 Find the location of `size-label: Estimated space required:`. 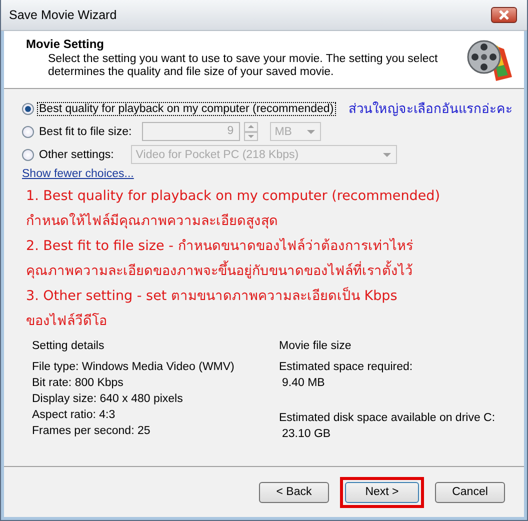

size-label: Estimated space required: is located at coordinates (346, 367).